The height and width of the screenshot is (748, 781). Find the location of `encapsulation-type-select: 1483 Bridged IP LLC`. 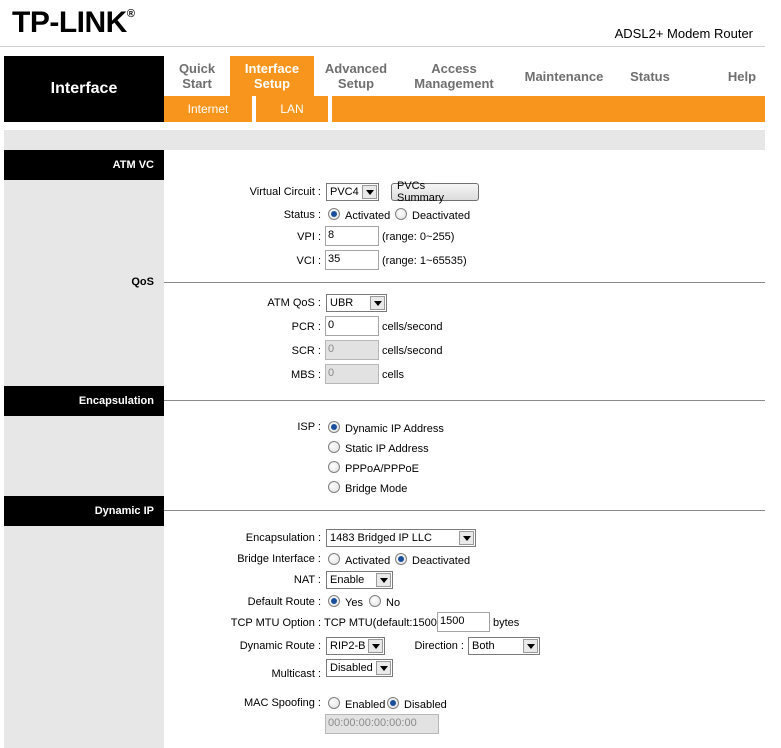

encapsulation-type-select: 1483 Bridged IP LLC is located at coordinates (401, 538).